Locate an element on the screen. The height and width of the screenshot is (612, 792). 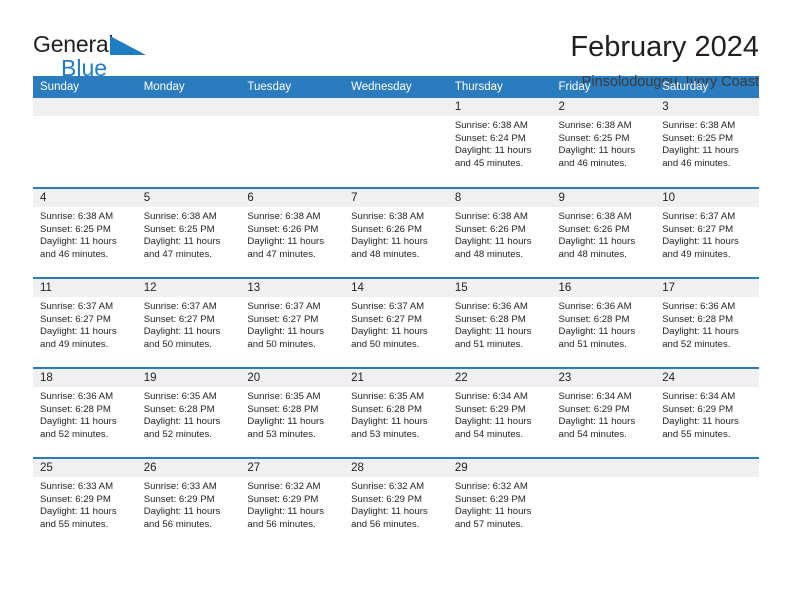
daylight-text: Daylight: 11 hours and 57 minutes. is located at coordinates (493, 518).